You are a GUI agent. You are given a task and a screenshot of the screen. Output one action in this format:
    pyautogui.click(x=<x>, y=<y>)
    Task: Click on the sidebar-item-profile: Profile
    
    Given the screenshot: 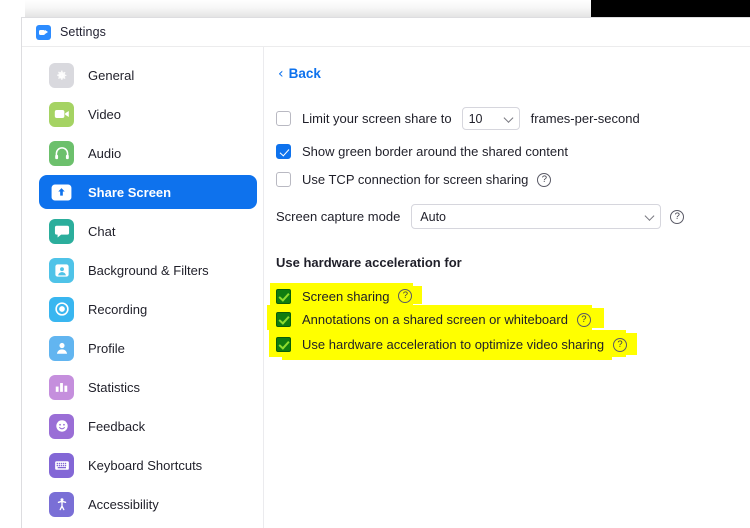 What is the action you would take?
    pyautogui.click(x=148, y=348)
    